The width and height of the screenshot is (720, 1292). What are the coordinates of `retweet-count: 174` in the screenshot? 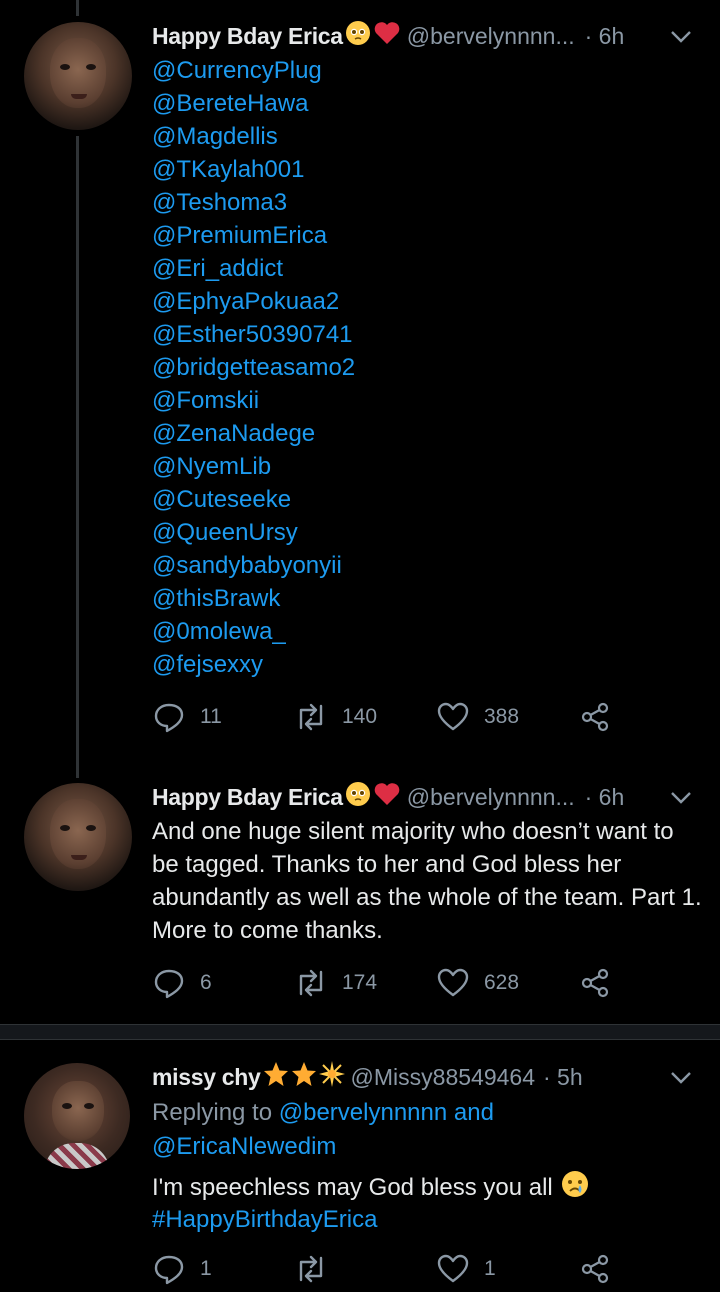 It's located at (360, 982).